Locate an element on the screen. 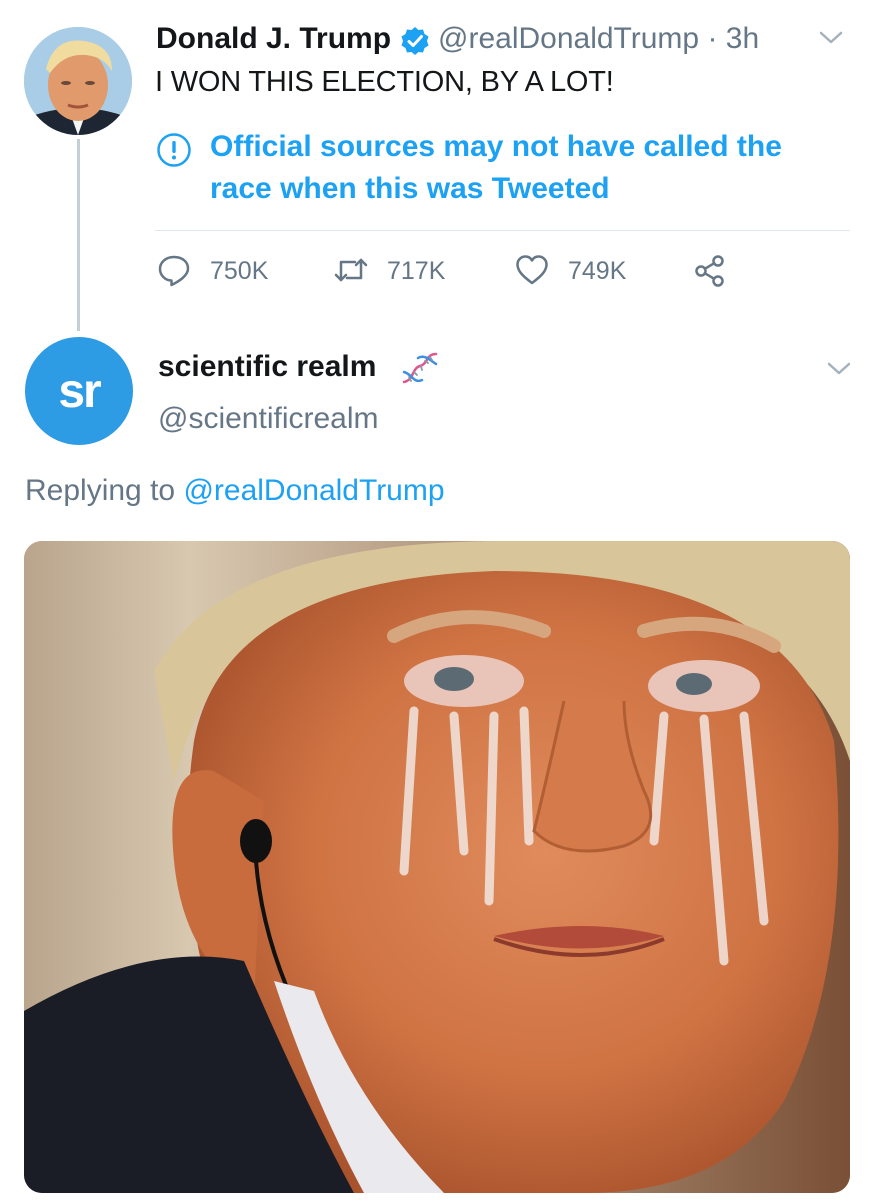 The image size is (874, 1200). heart-icon is located at coordinates (532, 270).